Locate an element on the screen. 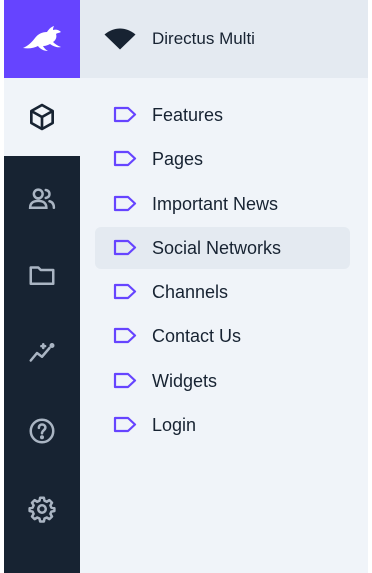 The height and width of the screenshot is (573, 372). settings-icon is located at coordinates (42, 509).